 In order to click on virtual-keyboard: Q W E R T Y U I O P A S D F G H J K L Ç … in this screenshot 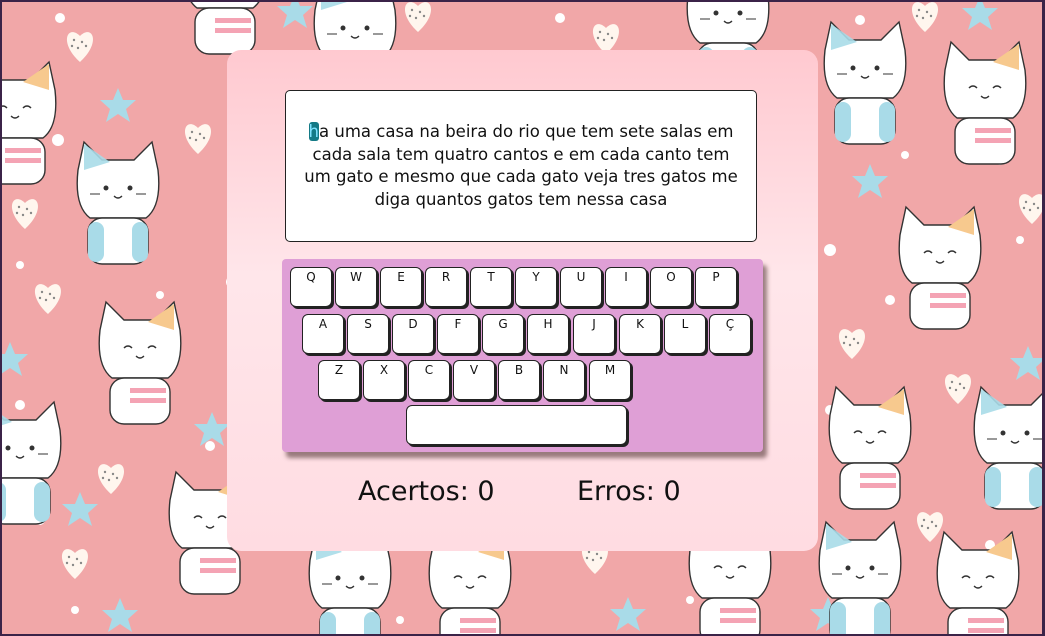, I will do `click(522, 355)`.